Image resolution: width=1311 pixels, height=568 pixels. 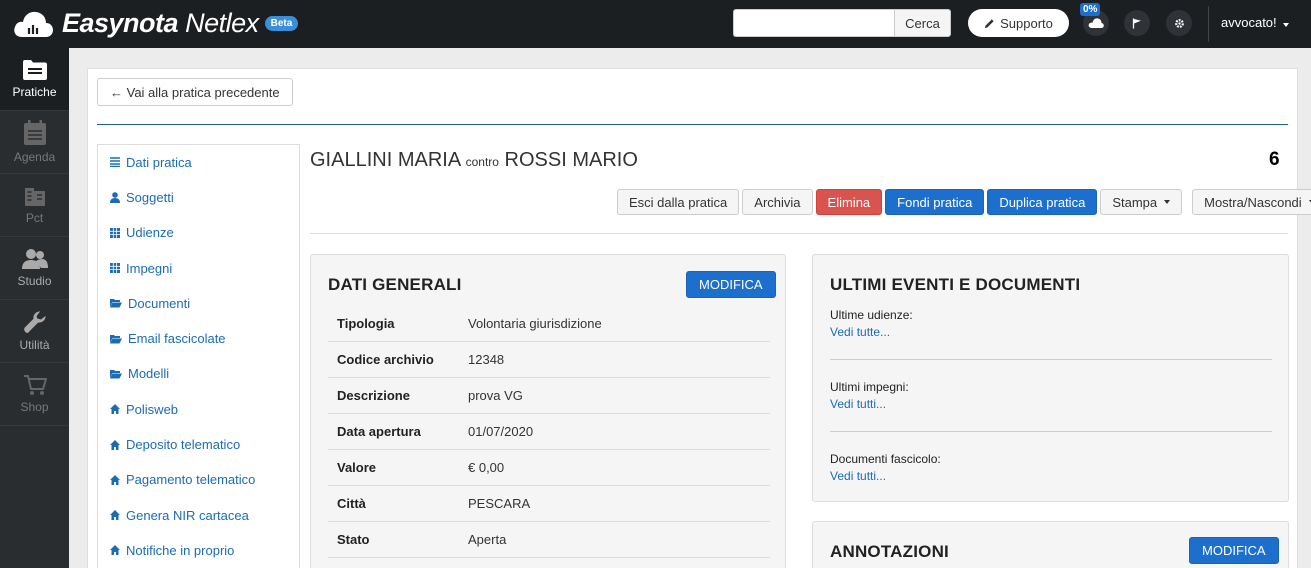 What do you see at coordinates (150, 197) in the screenshot?
I see `side-item-label: Soggetti` at bounding box center [150, 197].